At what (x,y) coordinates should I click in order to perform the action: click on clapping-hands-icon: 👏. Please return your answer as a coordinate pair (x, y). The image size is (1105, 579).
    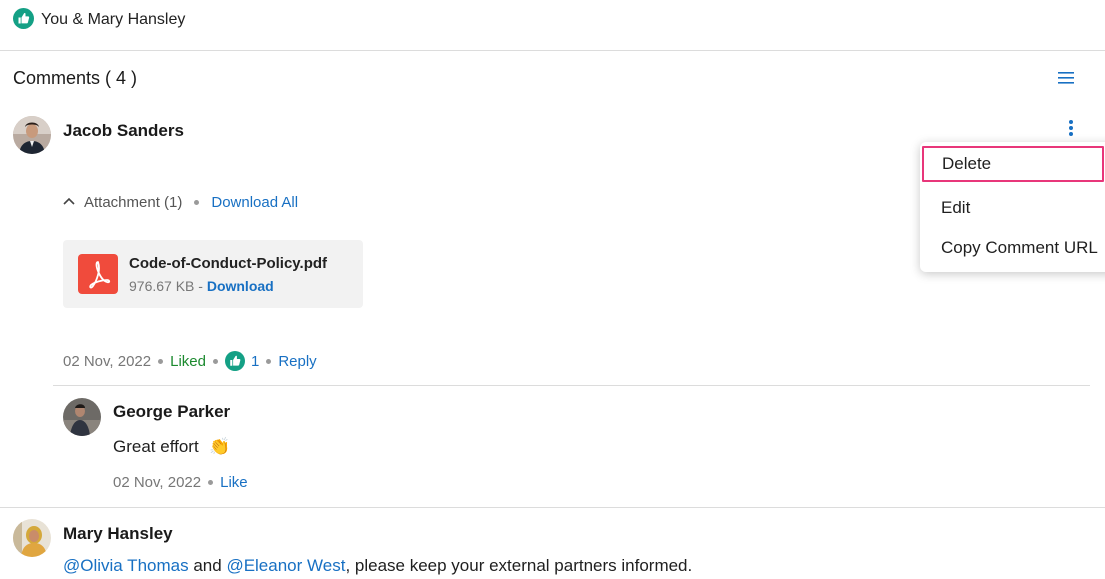
    Looking at the image, I should click on (220, 446).